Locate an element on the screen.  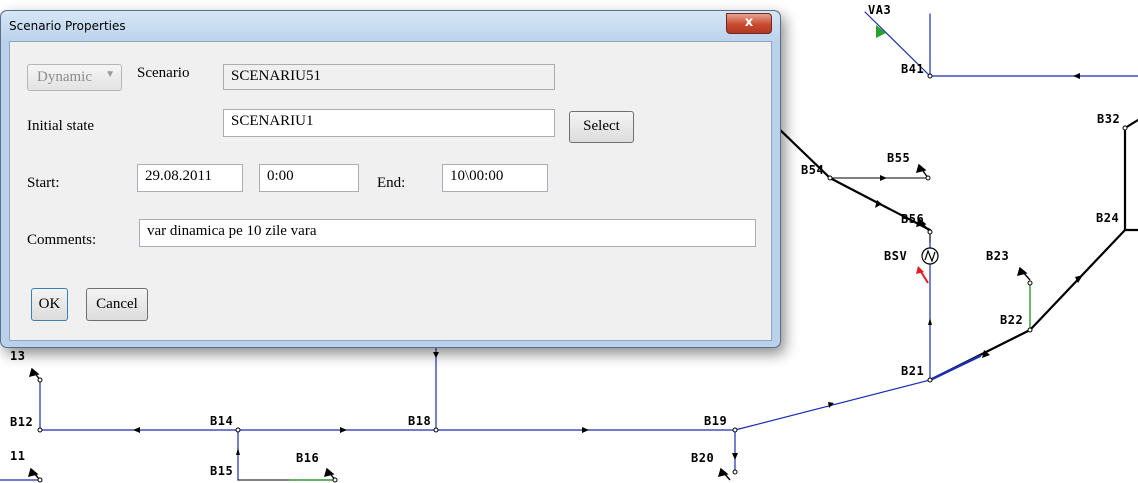
comments-label: Comments: is located at coordinates (62, 240).